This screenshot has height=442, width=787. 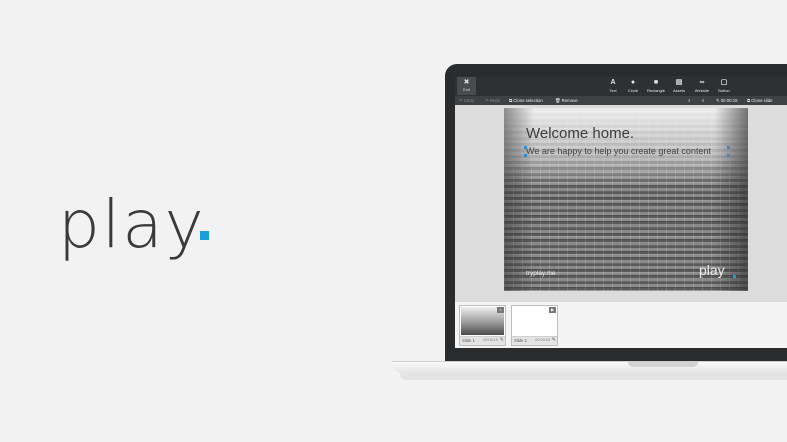 What do you see at coordinates (593, 377) in the screenshot?
I see `laptop-shadow` at bounding box center [593, 377].